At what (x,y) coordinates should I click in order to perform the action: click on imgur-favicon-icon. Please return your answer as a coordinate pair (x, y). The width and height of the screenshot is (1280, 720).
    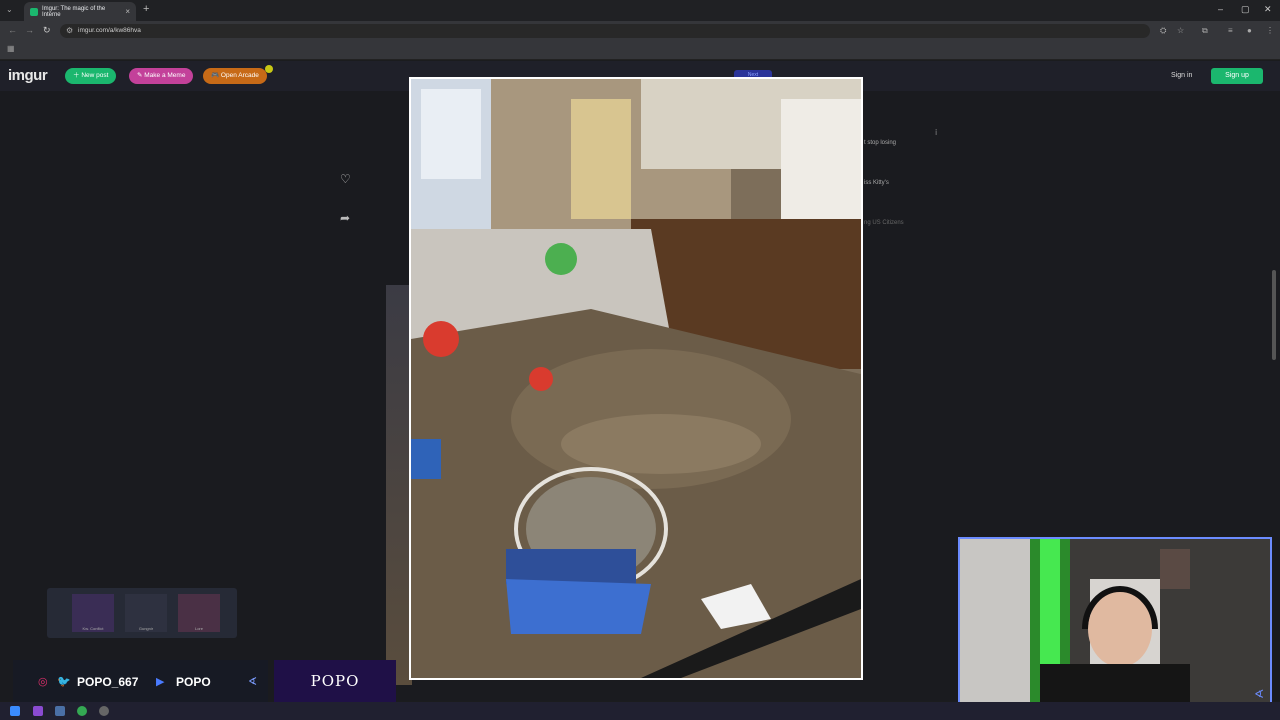
    Looking at the image, I should click on (34, 11).